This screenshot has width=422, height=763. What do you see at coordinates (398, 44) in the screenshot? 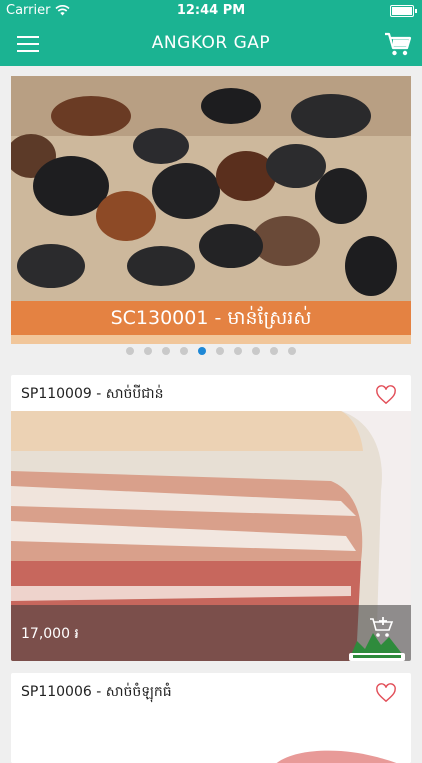
I see `shopping-cart-icon` at bounding box center [398, 44].